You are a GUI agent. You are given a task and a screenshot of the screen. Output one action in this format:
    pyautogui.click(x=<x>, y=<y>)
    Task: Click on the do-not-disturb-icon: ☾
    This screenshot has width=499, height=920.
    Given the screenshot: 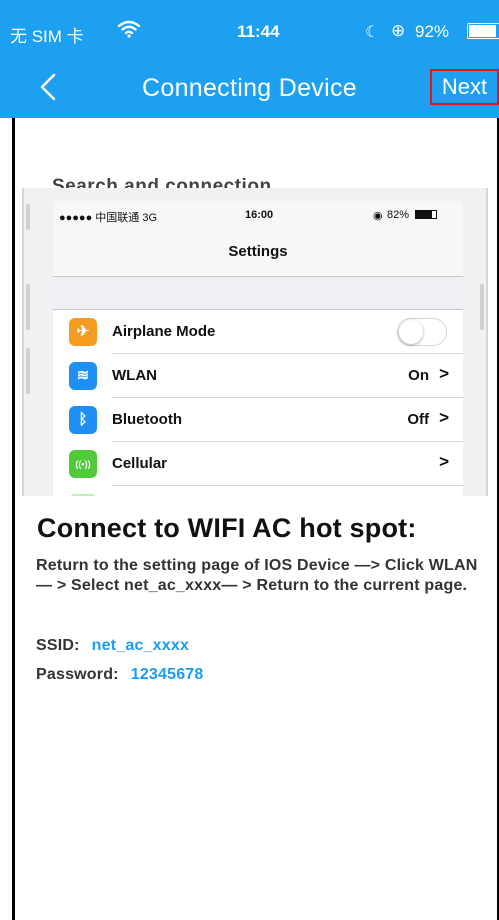 What is the action you would take?
    pyautogui.click(x=372, y=32)
    